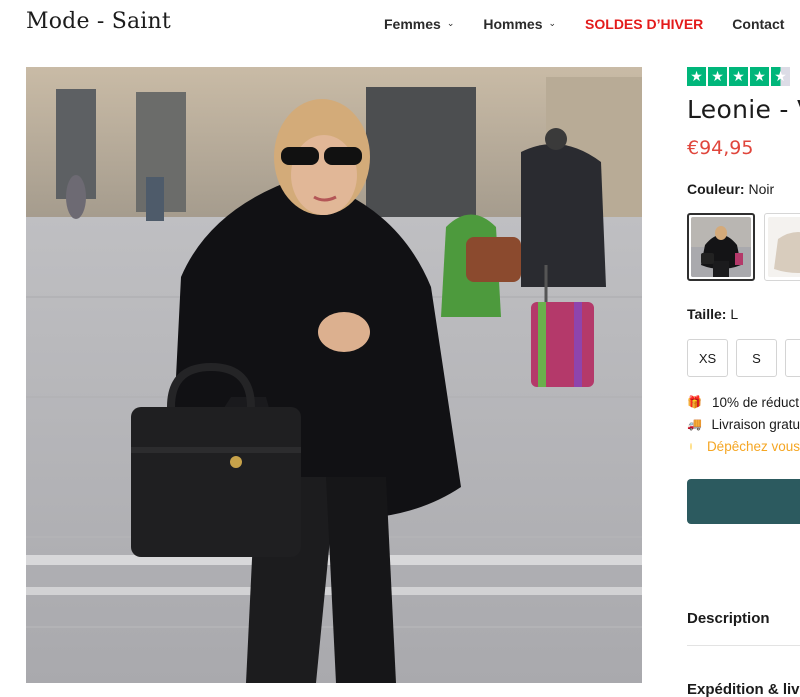 The width and height of the screenshot is (800, 697). What do you see at coordinates (412, 24) in the screenshot?
I see `nav-femmes-label: Femmes` at bounding box center [412, 24].